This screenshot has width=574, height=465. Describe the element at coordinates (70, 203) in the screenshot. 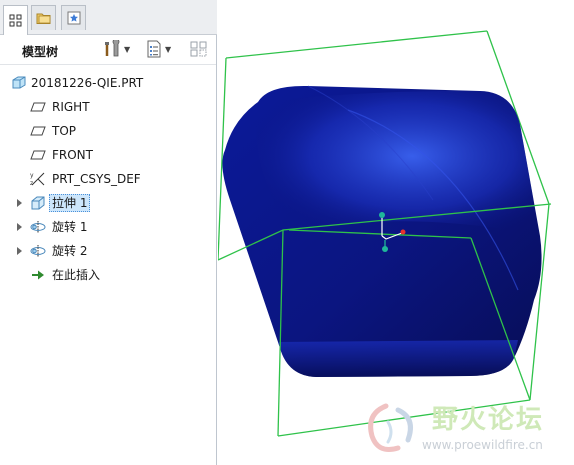

I see `tree-item-label: 拉伸 1` at that location.